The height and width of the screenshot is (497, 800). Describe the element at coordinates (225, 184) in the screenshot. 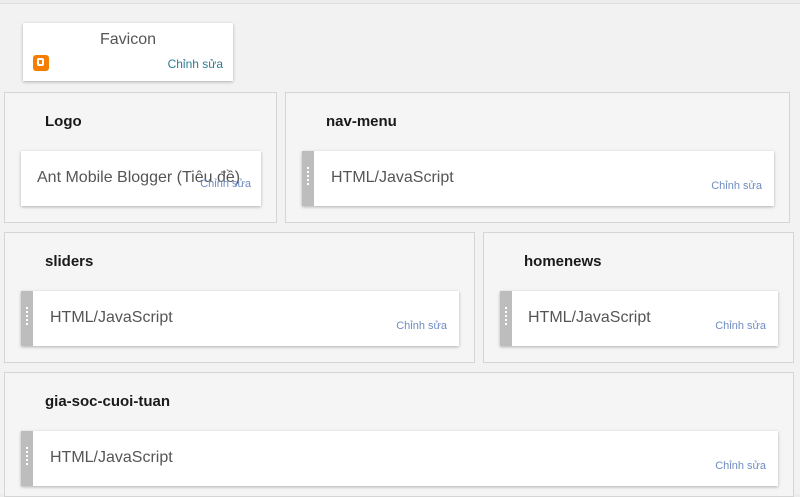

I see `edit-link-logo: Chỉnh sửa` at that location.